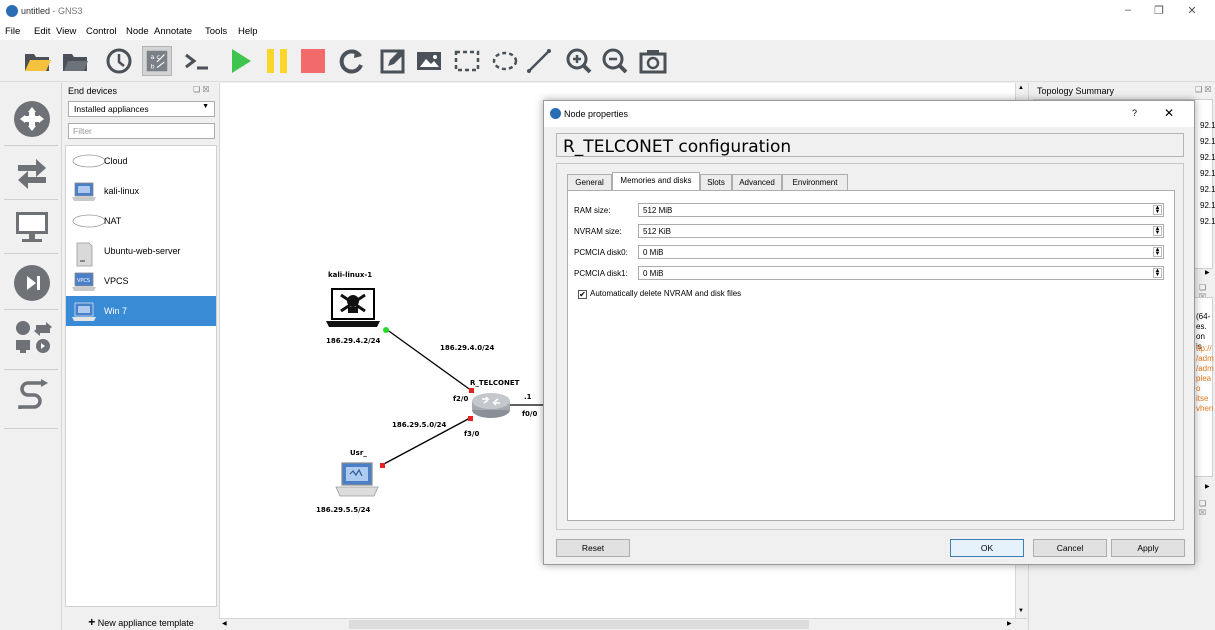  Describe the element at coordinates (197, 61) in the screenshot. I see `console-icon` at that location.